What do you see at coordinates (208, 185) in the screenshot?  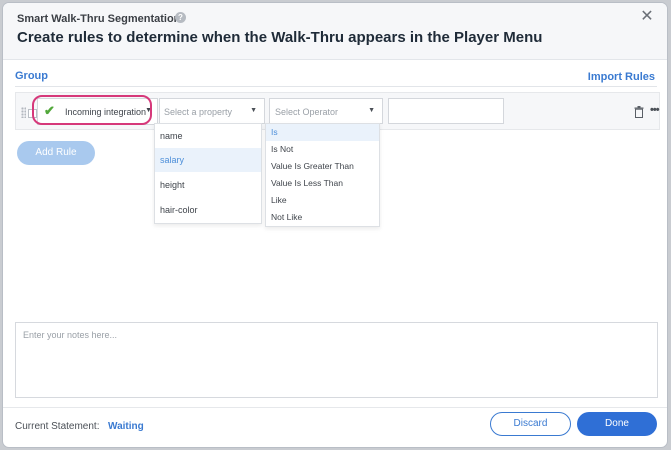 I see `property-option-height: height` at bounding box center [208, 185].